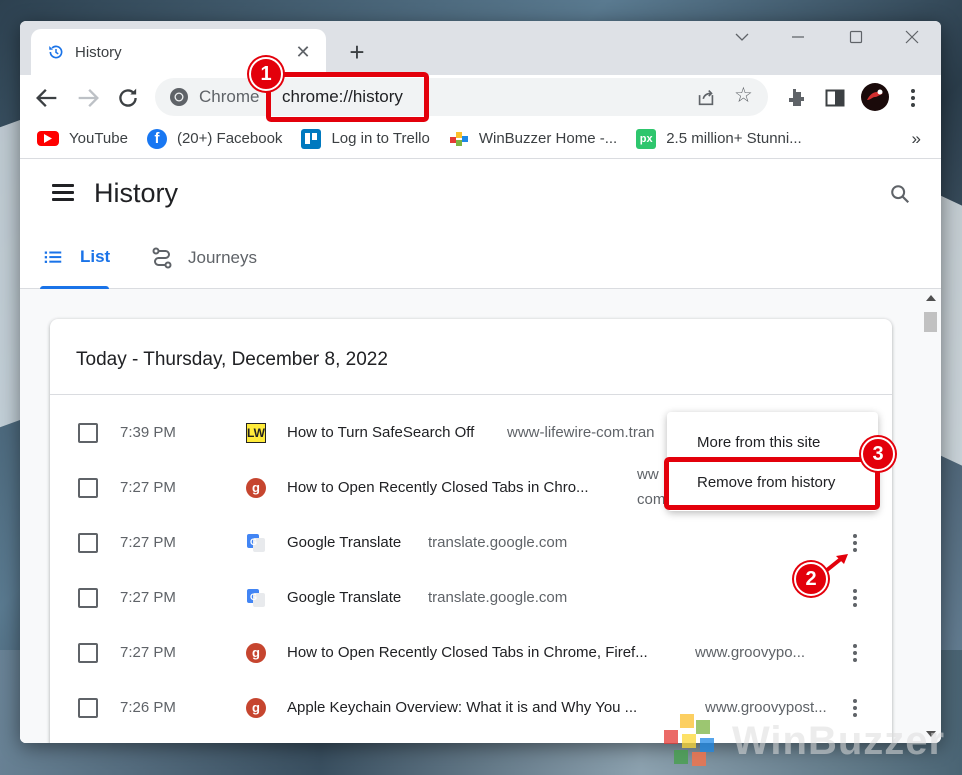 The height and width of the screenshot is (775, 962). Describe the element at coordinates (648, 474) in the screenshot. I see `row-domain: ww` at that location.